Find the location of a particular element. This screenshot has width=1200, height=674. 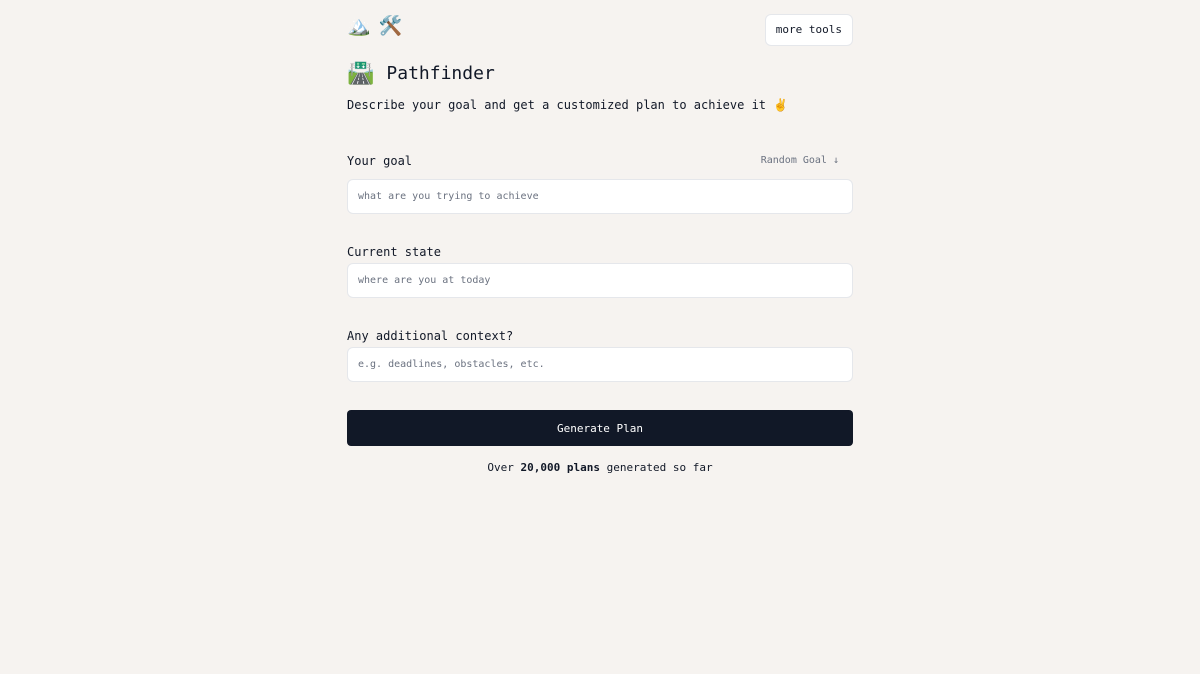

plans-count-text: Over 20,000 plans generated so far is located at coordinates (600, 468).